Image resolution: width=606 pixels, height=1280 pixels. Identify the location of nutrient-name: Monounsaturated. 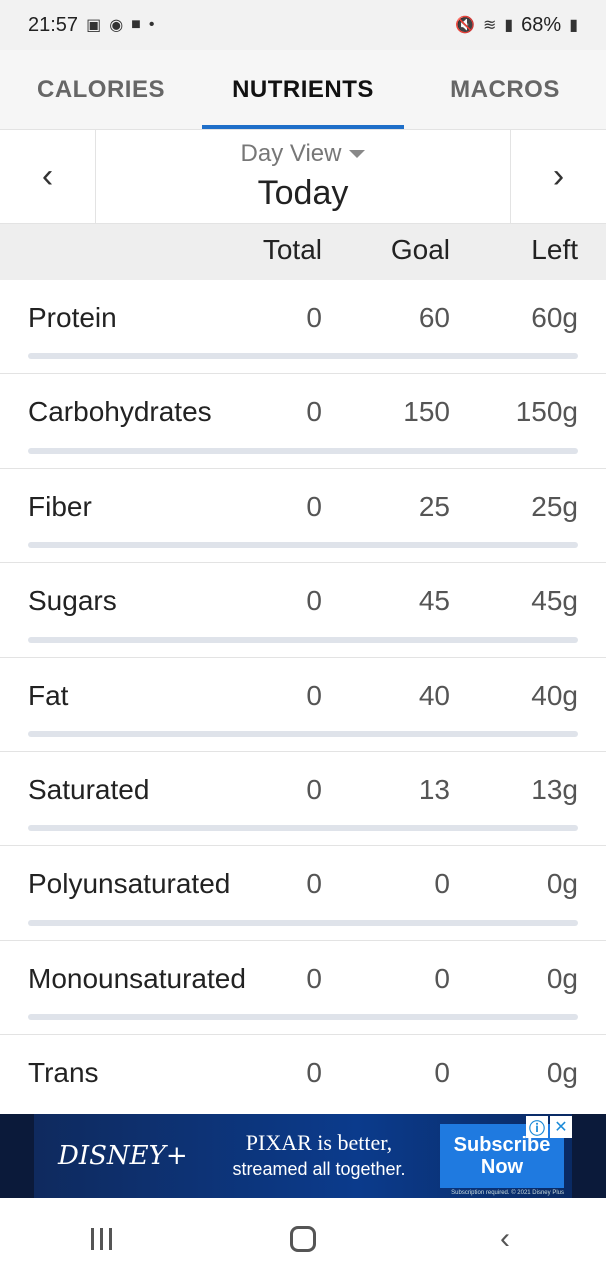
(137, 978).